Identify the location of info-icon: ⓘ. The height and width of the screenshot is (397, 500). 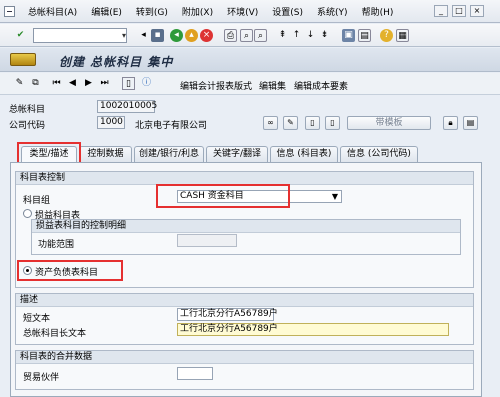
(146, 83).